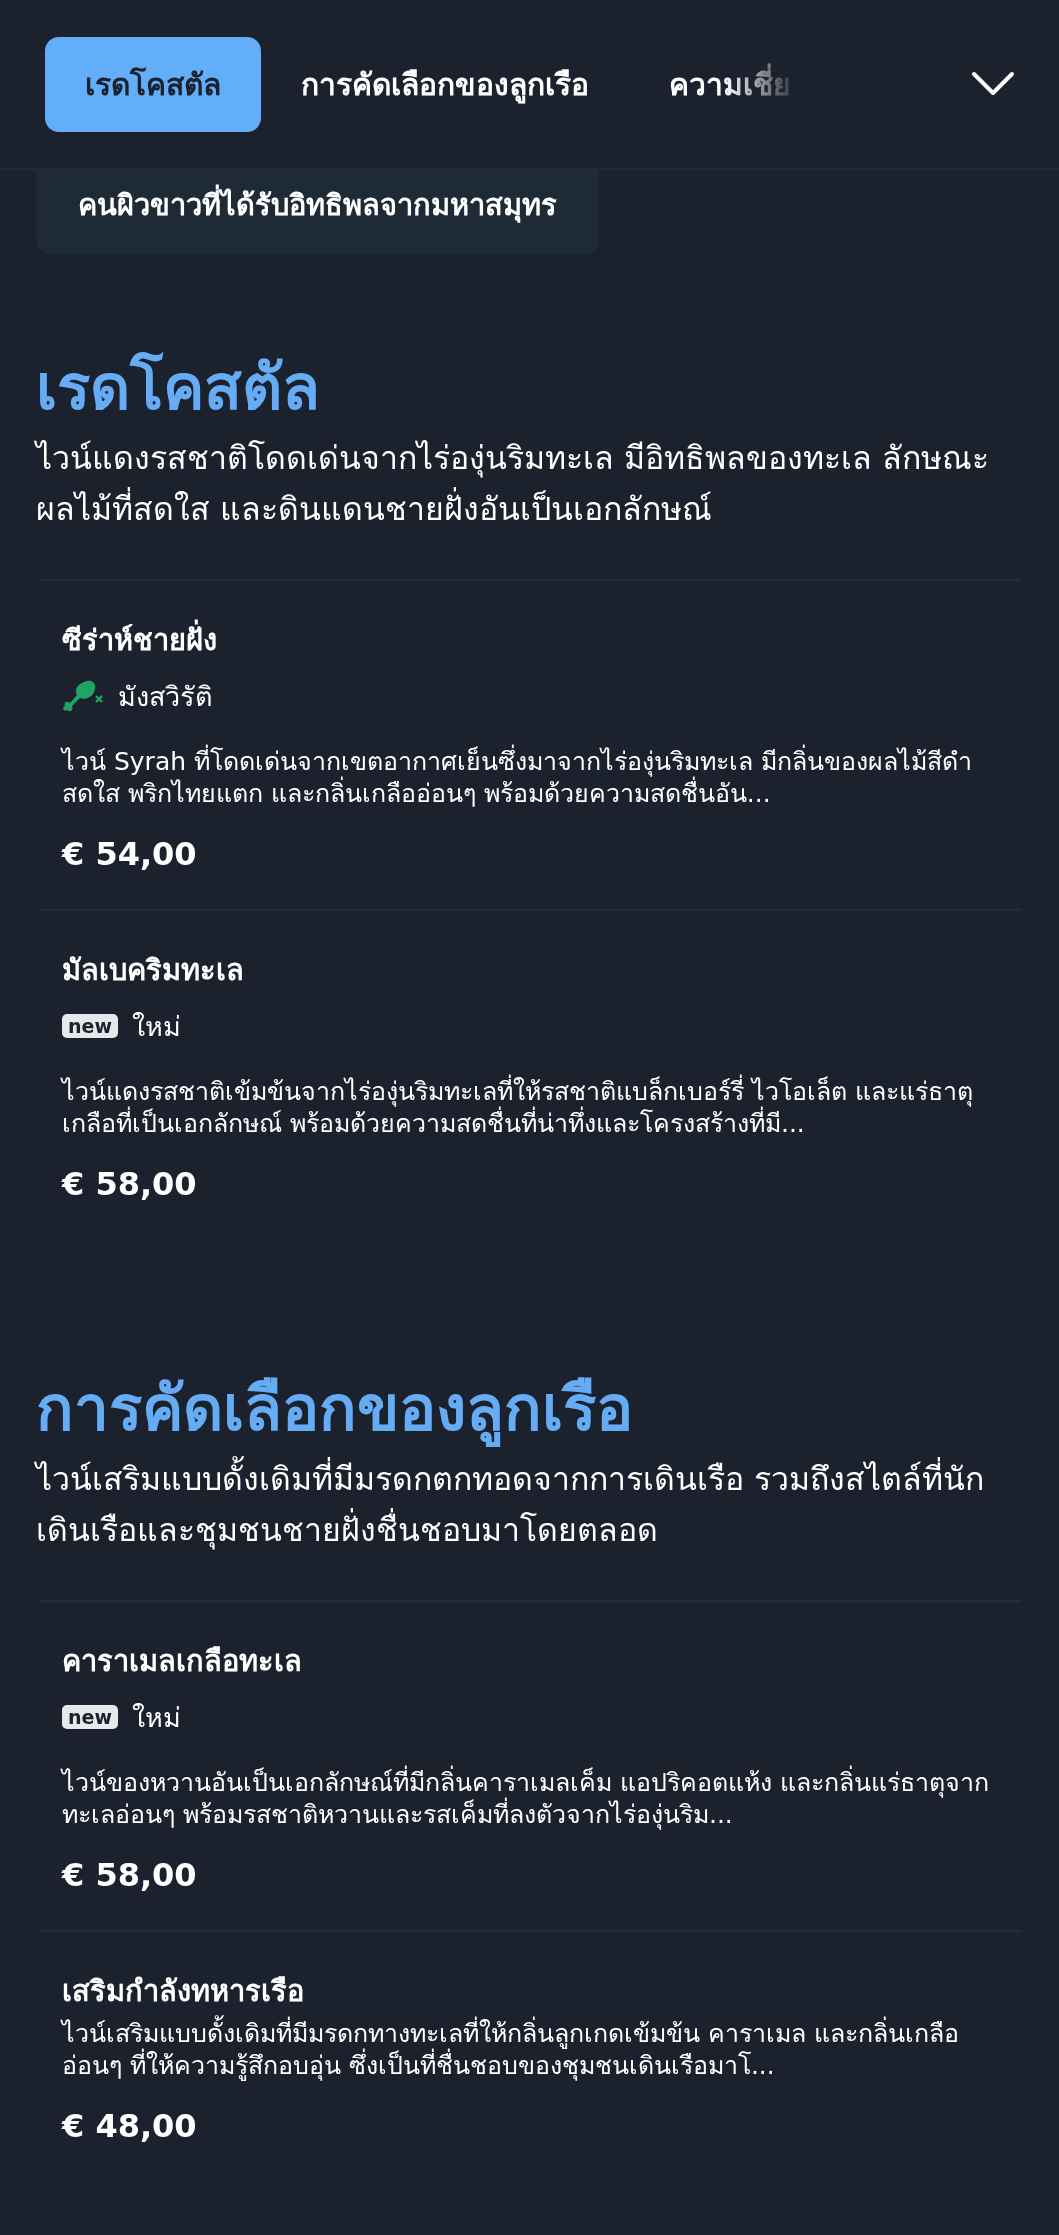 The height and width of the screenshot is (2235, 1059). I want to click on wine-name: เสริมกำลังทหารเรือ, so click(183, 1991).